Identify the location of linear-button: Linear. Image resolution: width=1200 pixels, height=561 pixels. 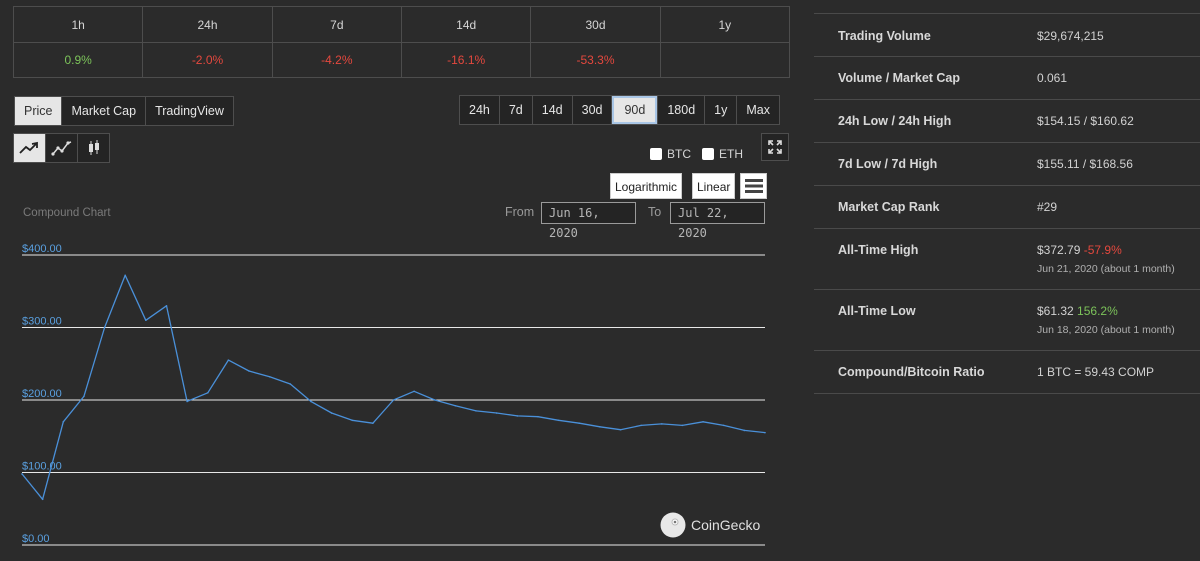
(714, 186).